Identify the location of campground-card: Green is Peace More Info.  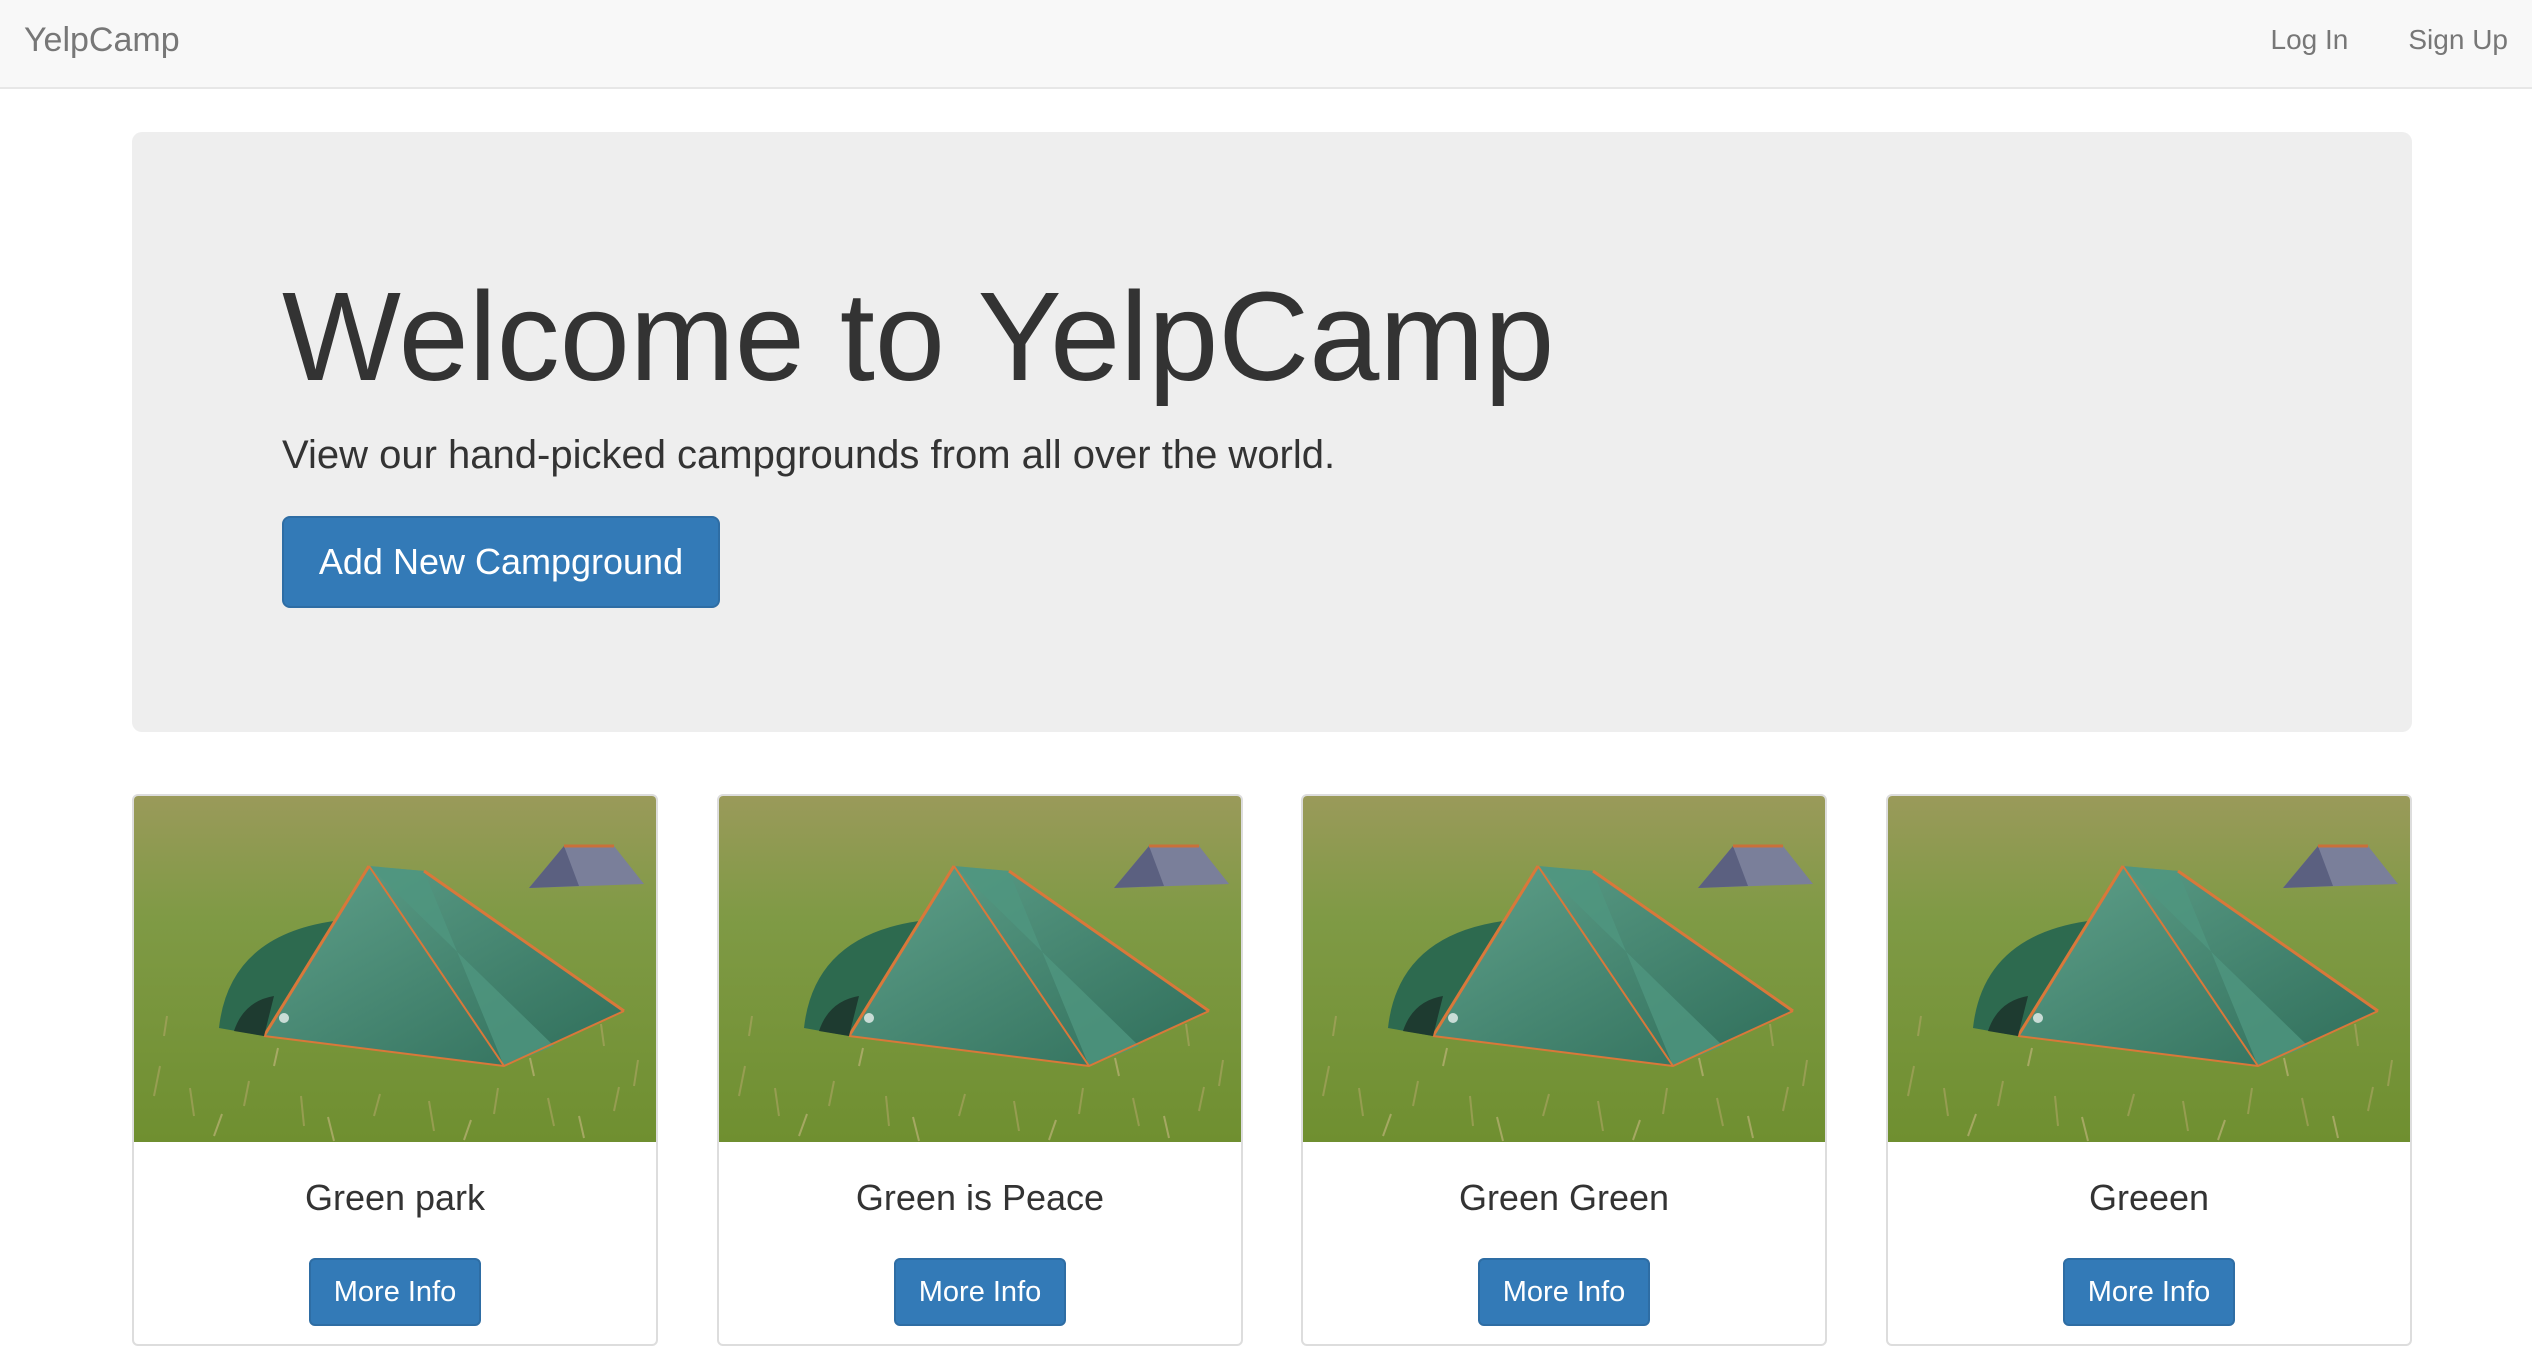
(980, 1070).